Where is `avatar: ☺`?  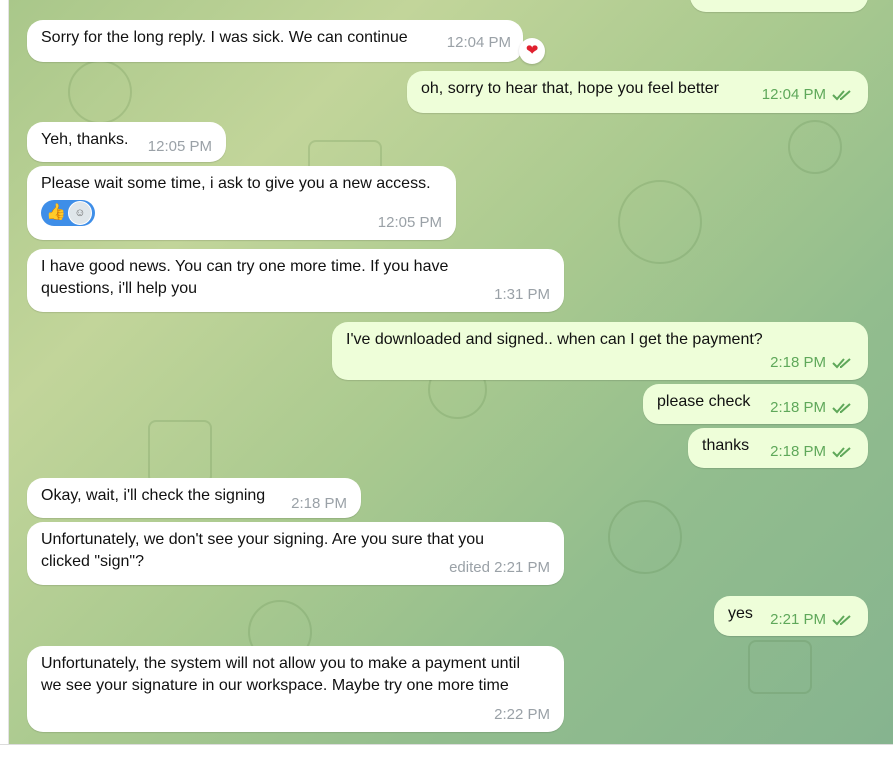 avatar: ☺ is located at coordinates (79, 213).